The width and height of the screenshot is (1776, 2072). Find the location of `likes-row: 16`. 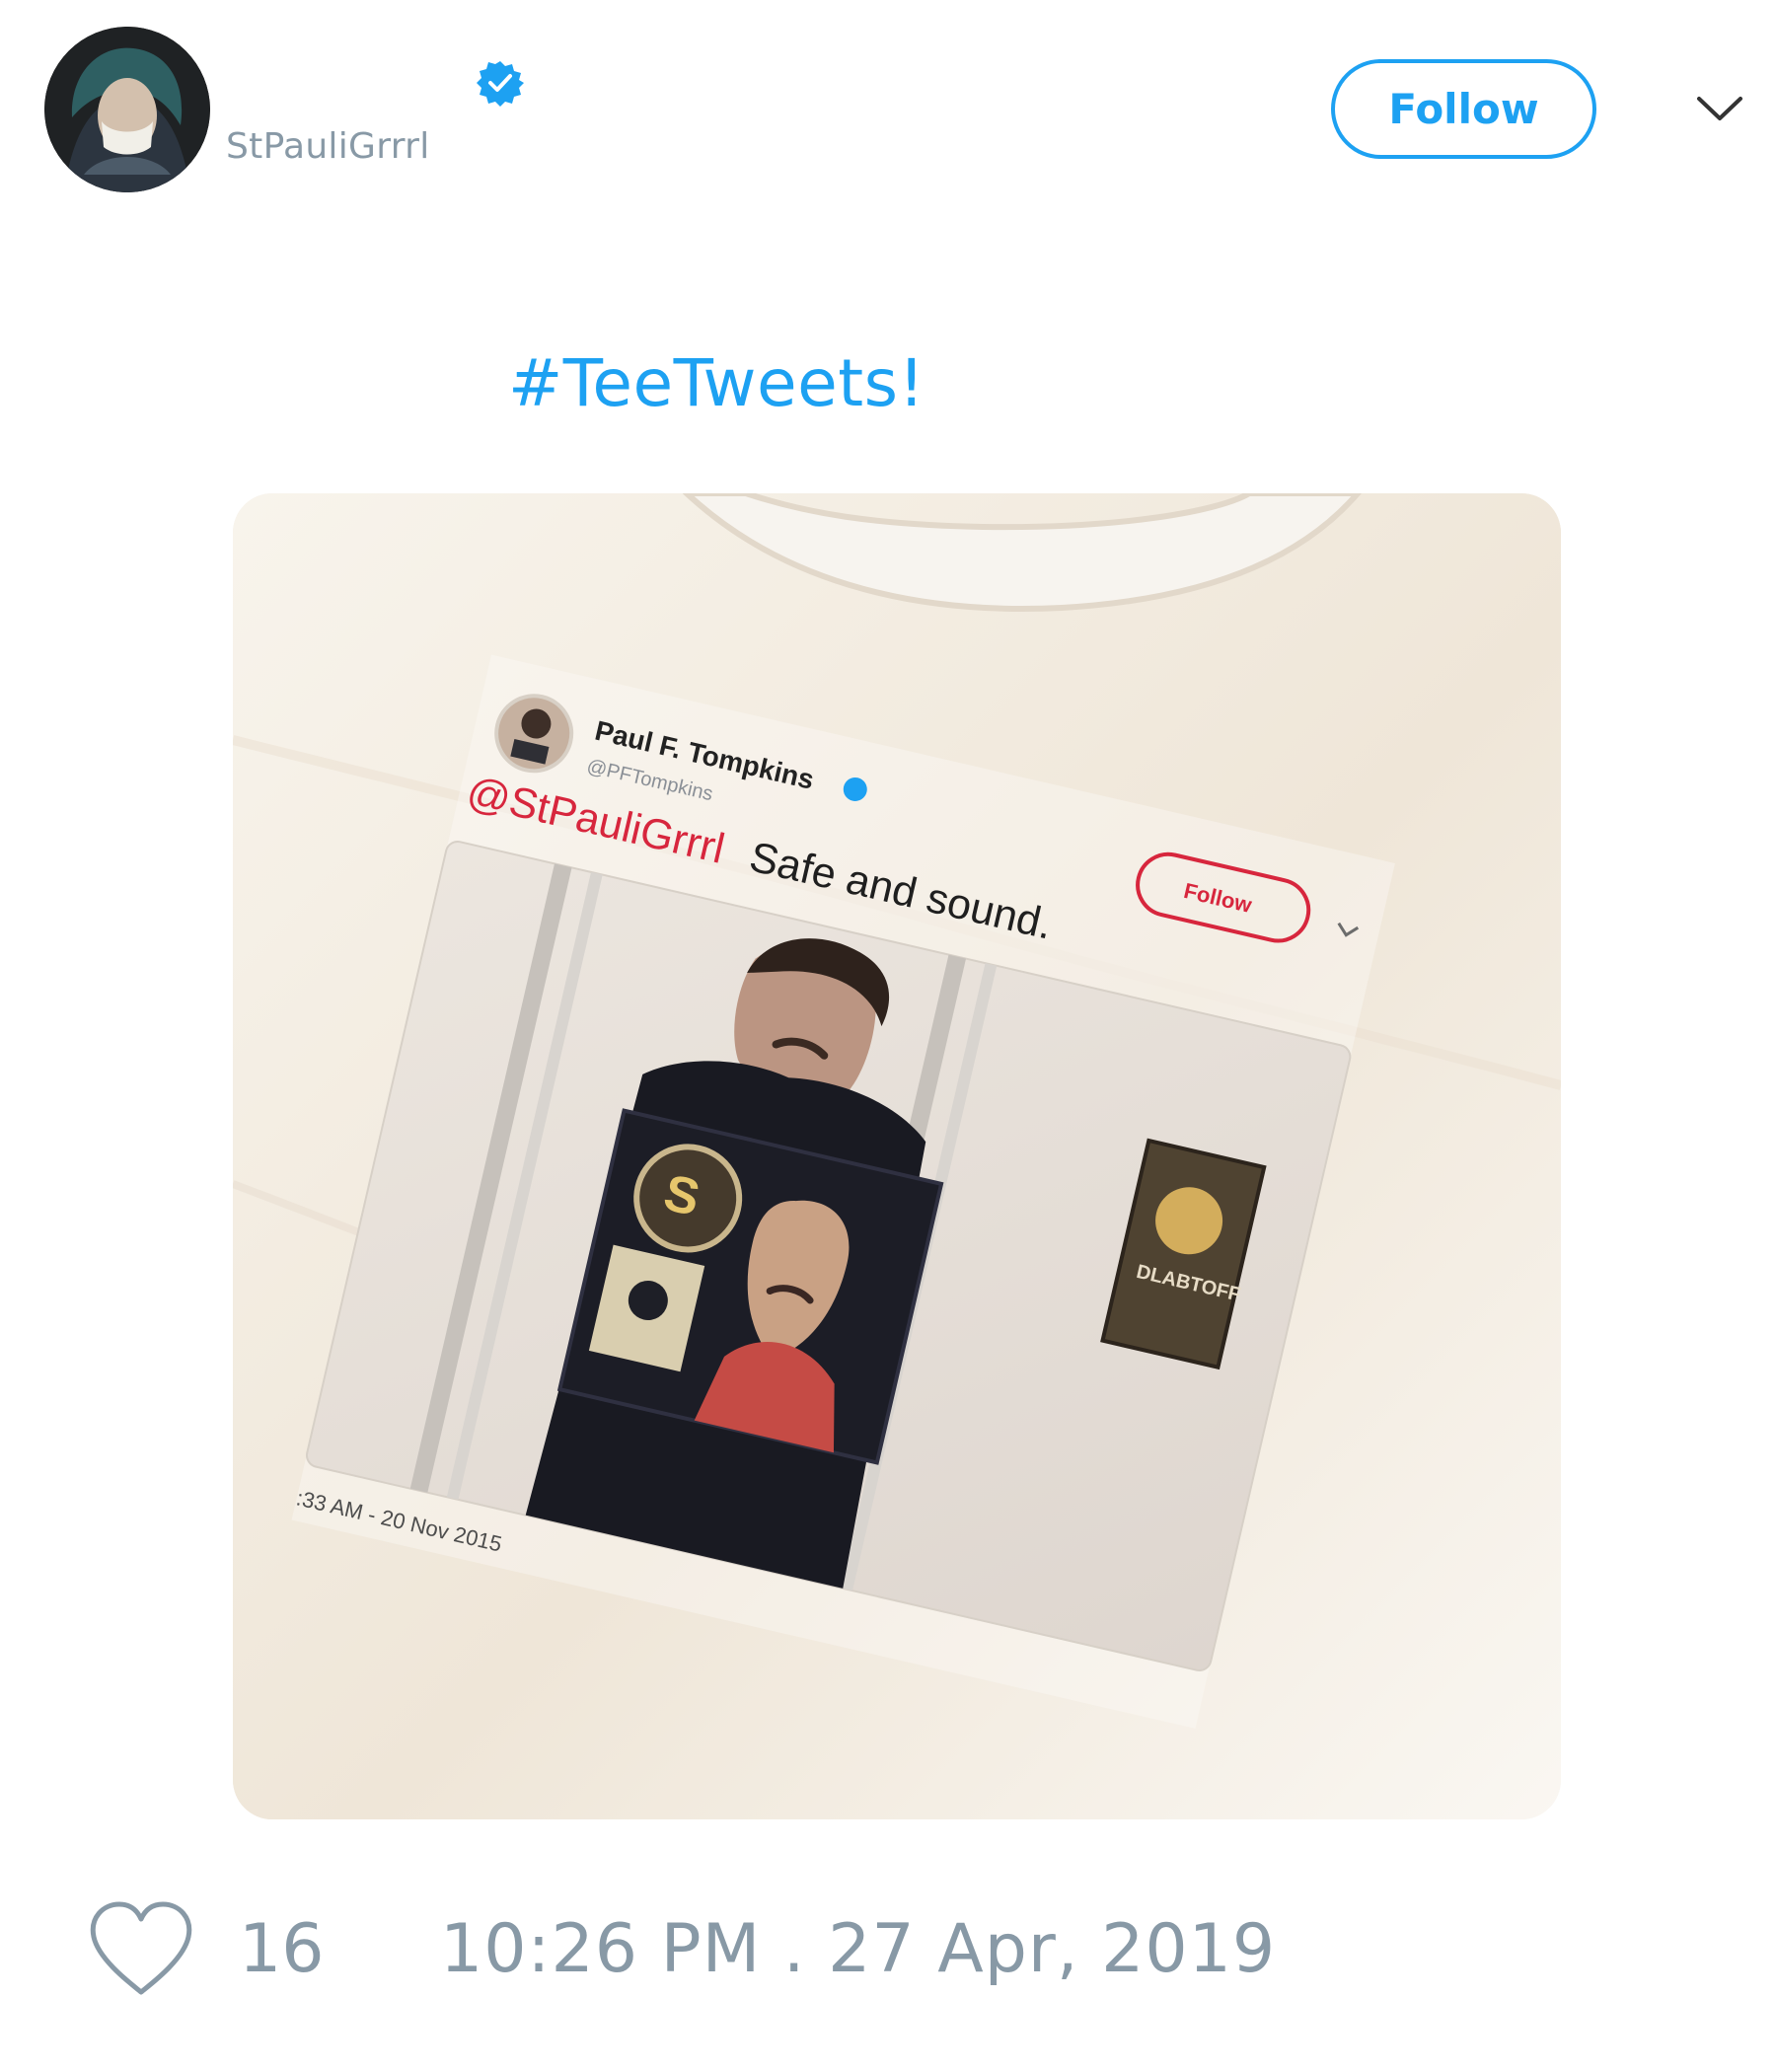

likes-row: 16 is located at coordinates (206, 1949).